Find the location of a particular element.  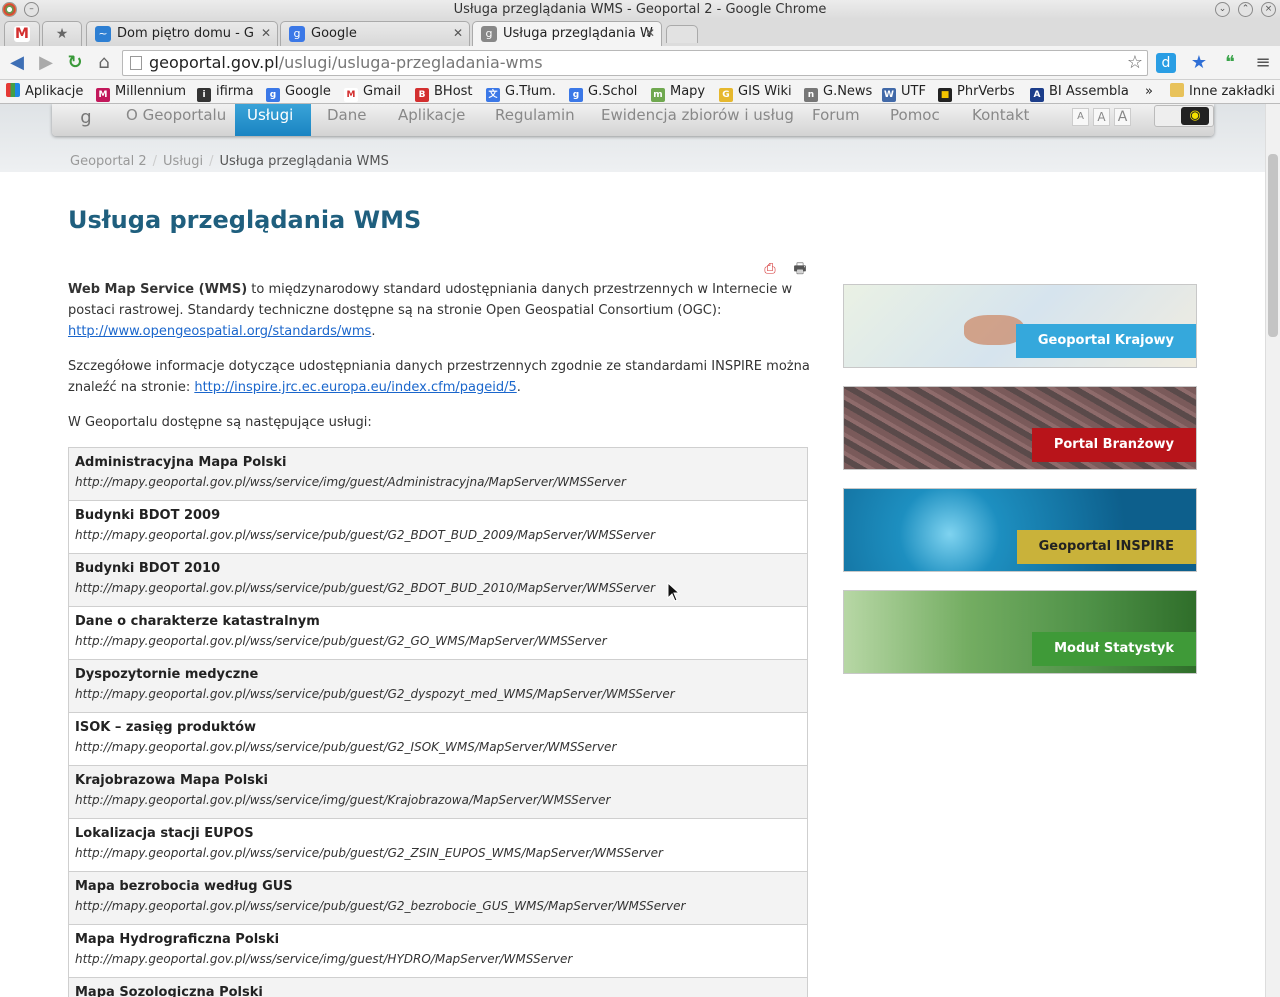

service-row: Mapa Sozologiczna Polski is located at coordinates (438, 987).